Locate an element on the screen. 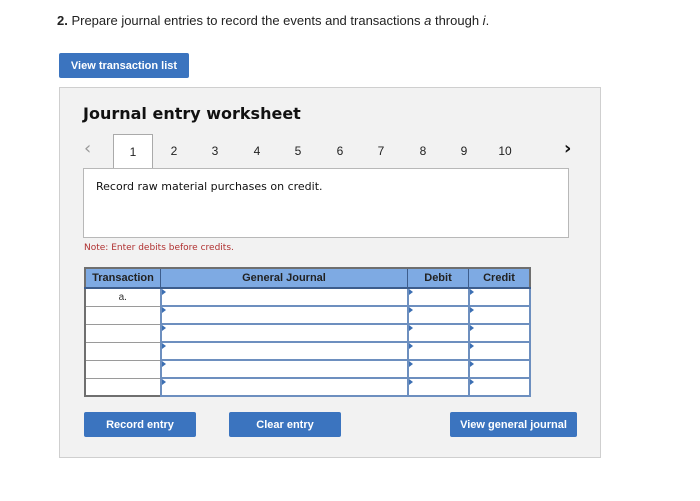 The image size is (700, 501). chevron-left-icon: ‹ is located at coordinates (87, 148).